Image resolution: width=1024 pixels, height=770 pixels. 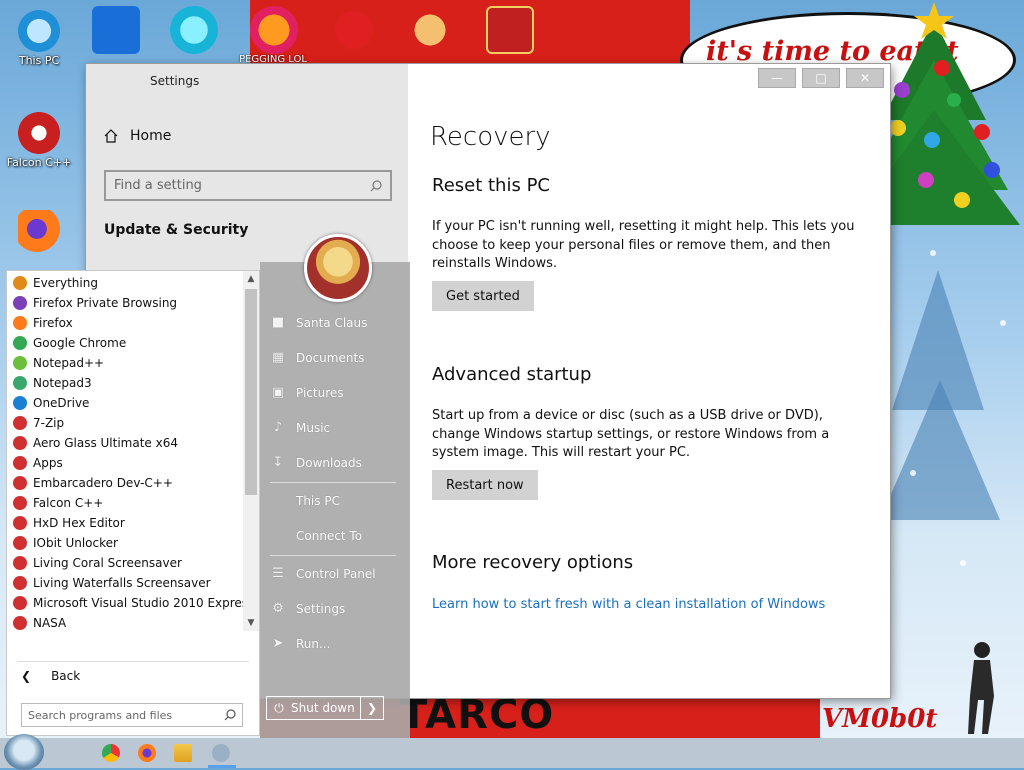 What do you see at coordinates (125, 423) in the screenshot?
I see `program-item: 7-Zip` at bounding box center [125, 423].